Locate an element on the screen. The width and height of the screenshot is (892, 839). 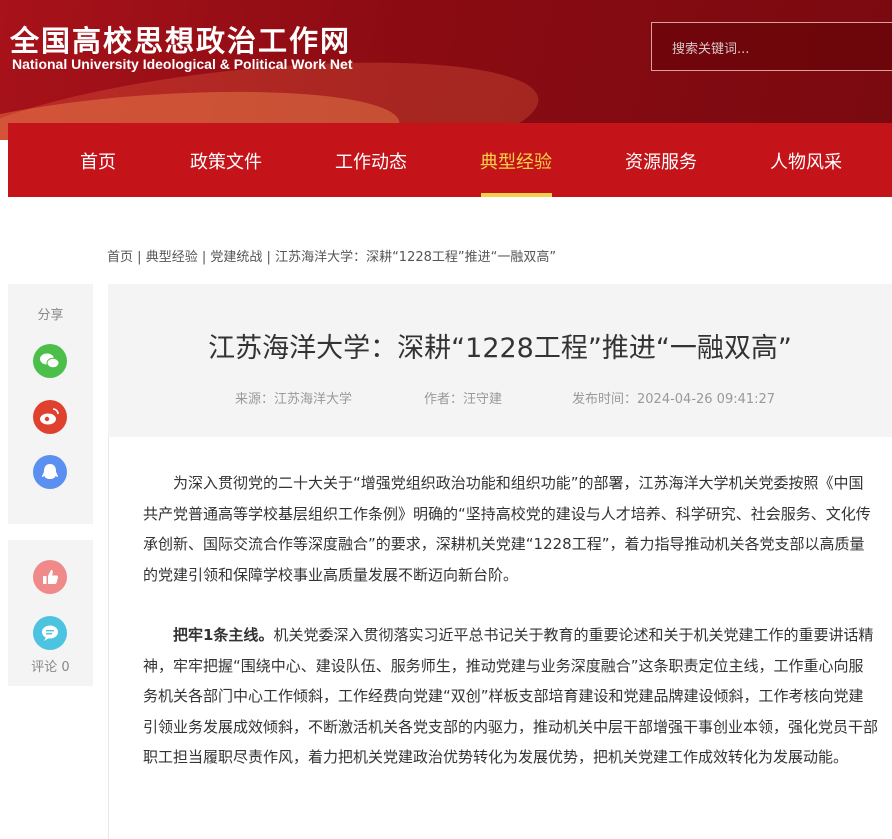
site-logo-title: 全国高校思想政治工作网 is located at coordinates (180, 39).